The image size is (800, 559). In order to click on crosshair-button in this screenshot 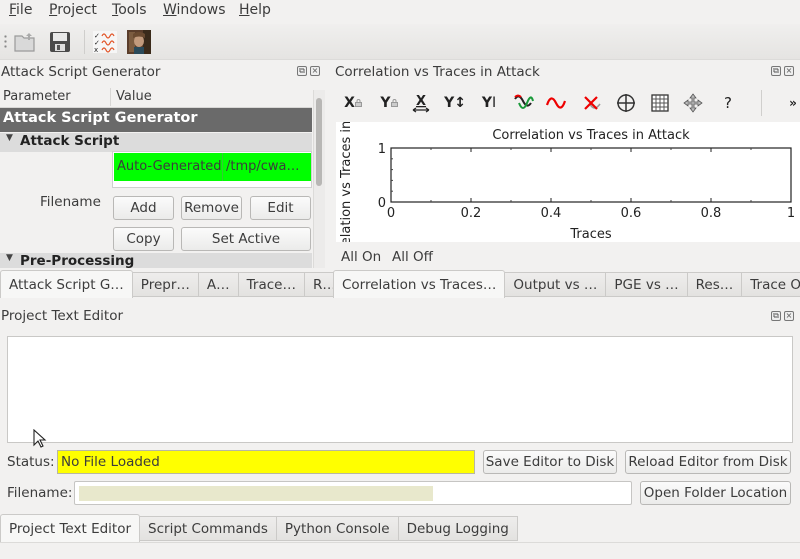, I will do `click(626, 103)`.